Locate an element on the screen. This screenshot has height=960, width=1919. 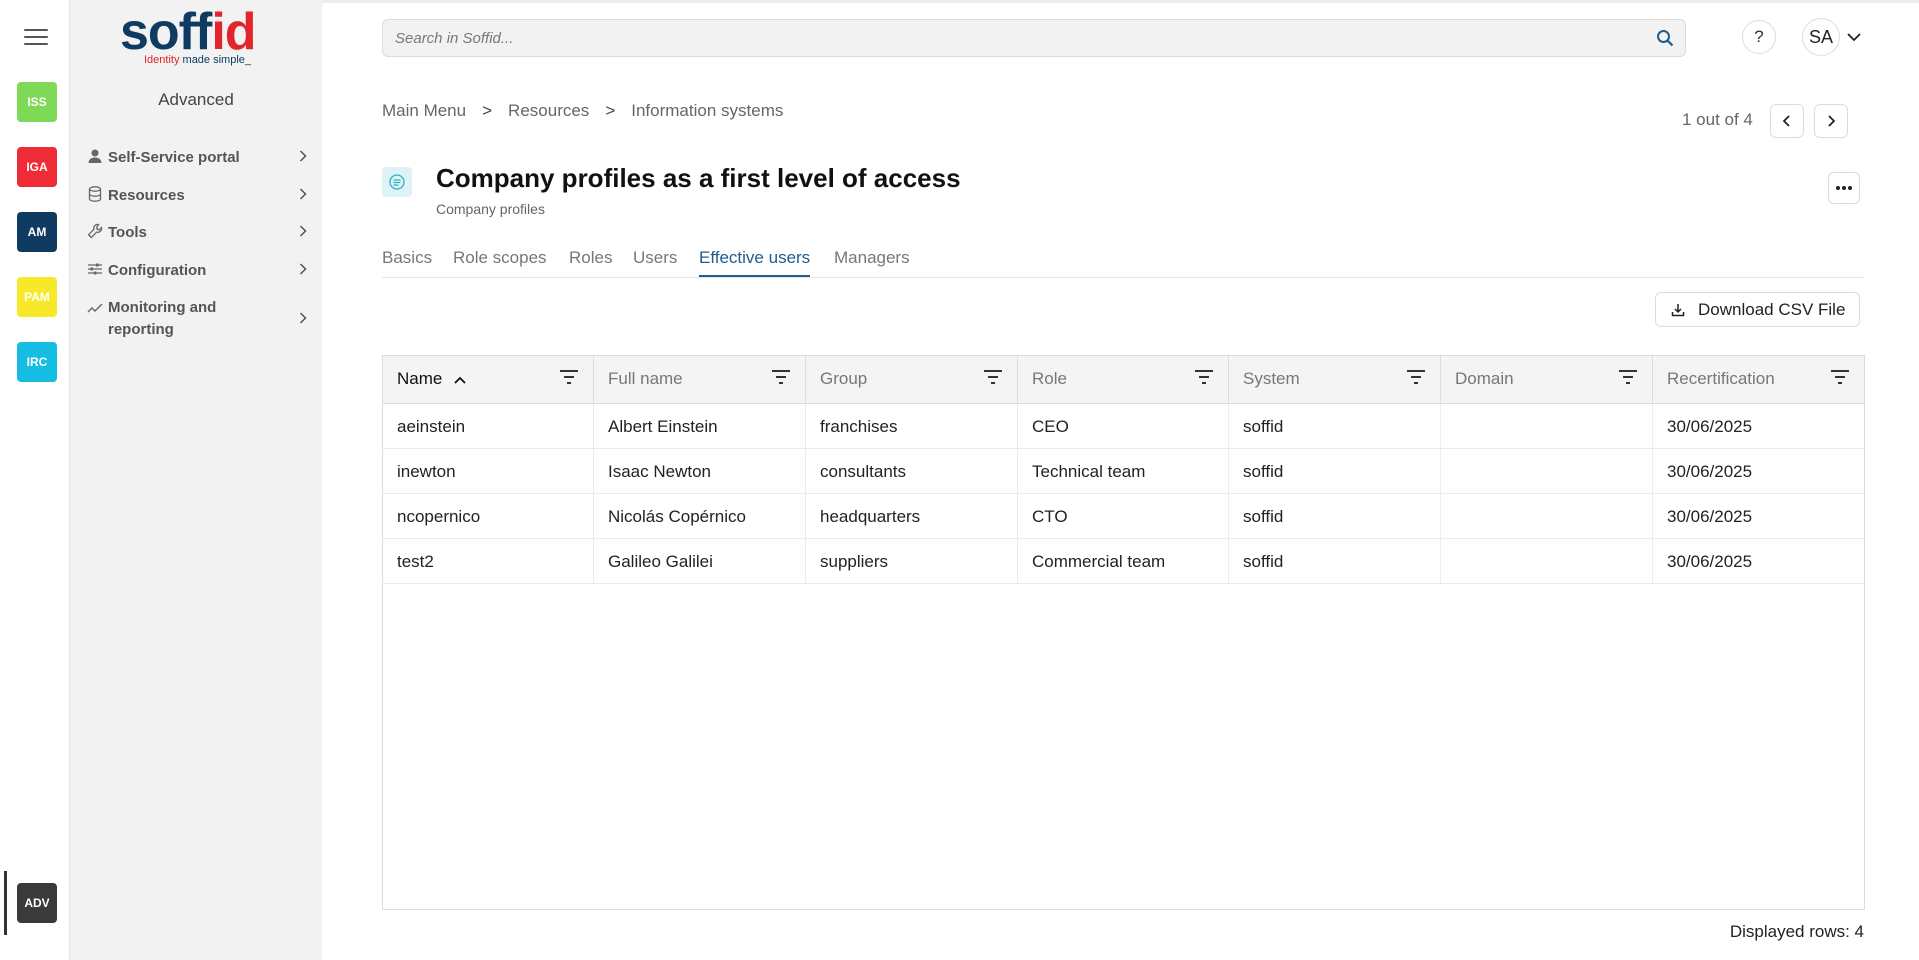
search-icon is located at coordinates (1665, 38).